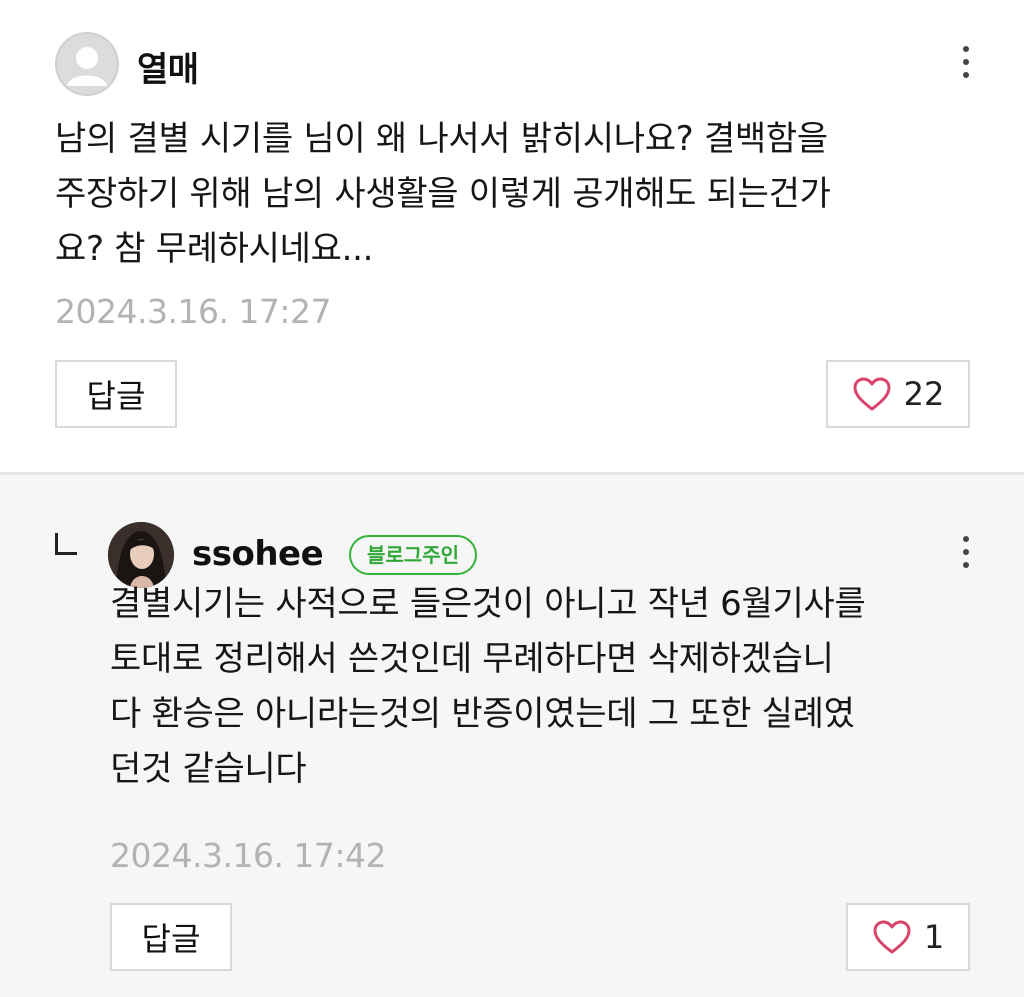 The width and height of the screenshot is (1024, 997). What do you see at coordinates (208, 769) in the screenshot?
I see `comment-body-line: 던것 같습니다` at bounding box center [208, 769].